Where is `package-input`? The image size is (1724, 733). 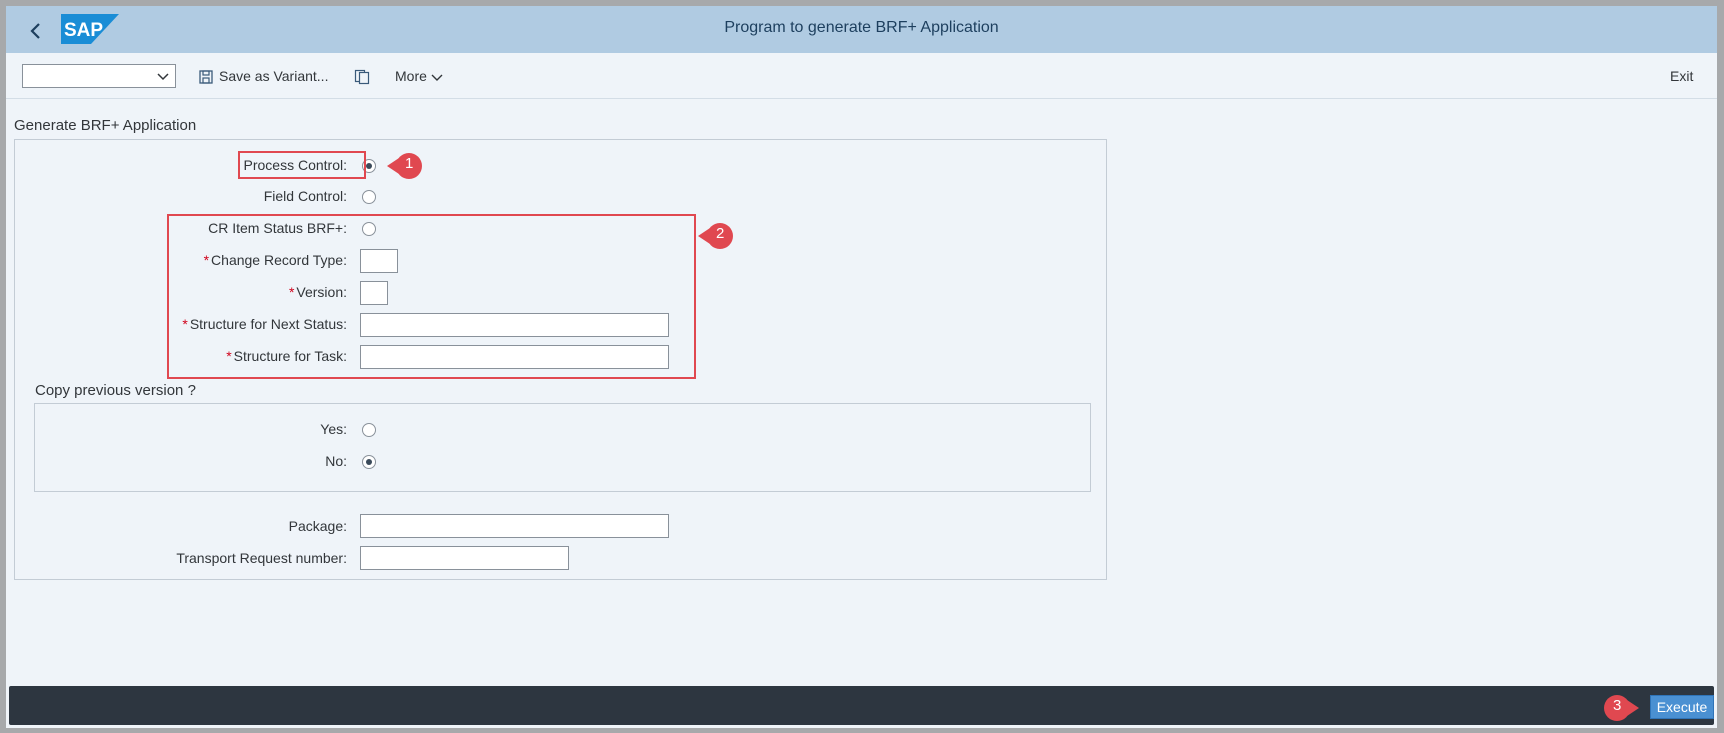
package-input is located at coordinates (514, 526).